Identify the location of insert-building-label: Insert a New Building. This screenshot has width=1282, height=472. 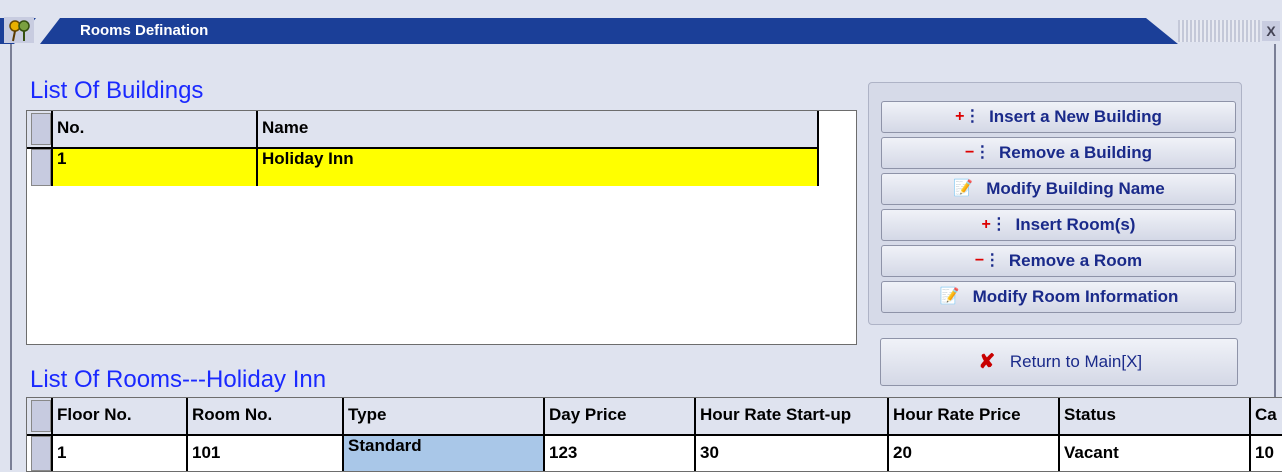
(1075, 116).